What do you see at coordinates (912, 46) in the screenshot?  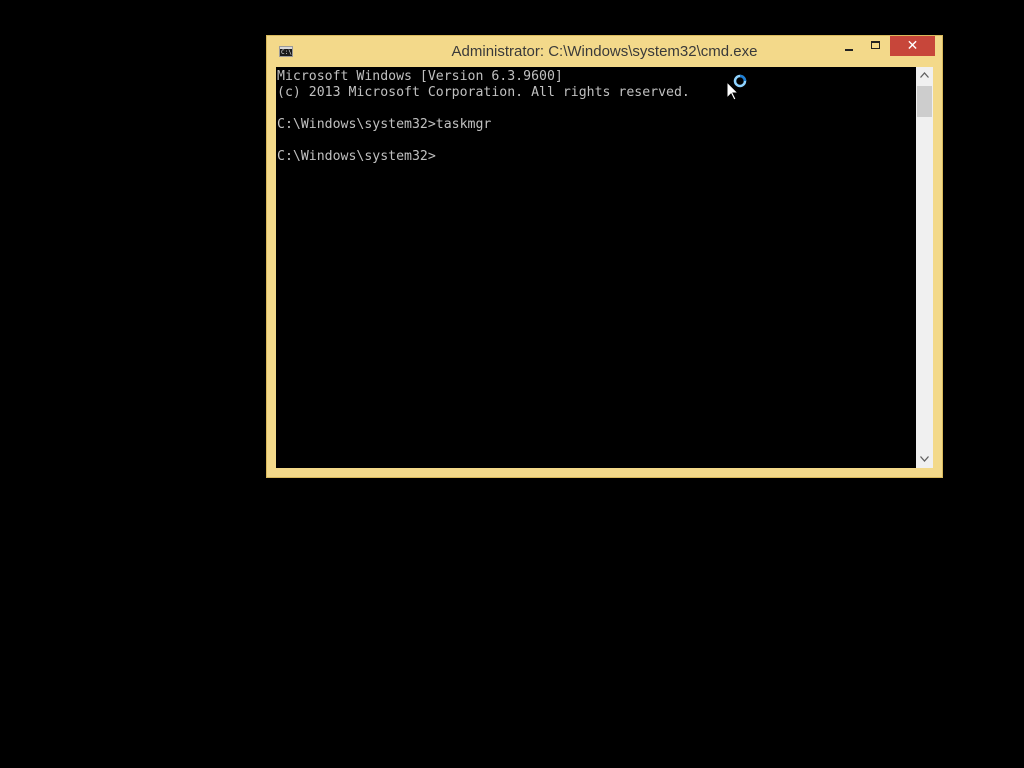 I see `close-button: ✕` at bounding box center [912, 46].